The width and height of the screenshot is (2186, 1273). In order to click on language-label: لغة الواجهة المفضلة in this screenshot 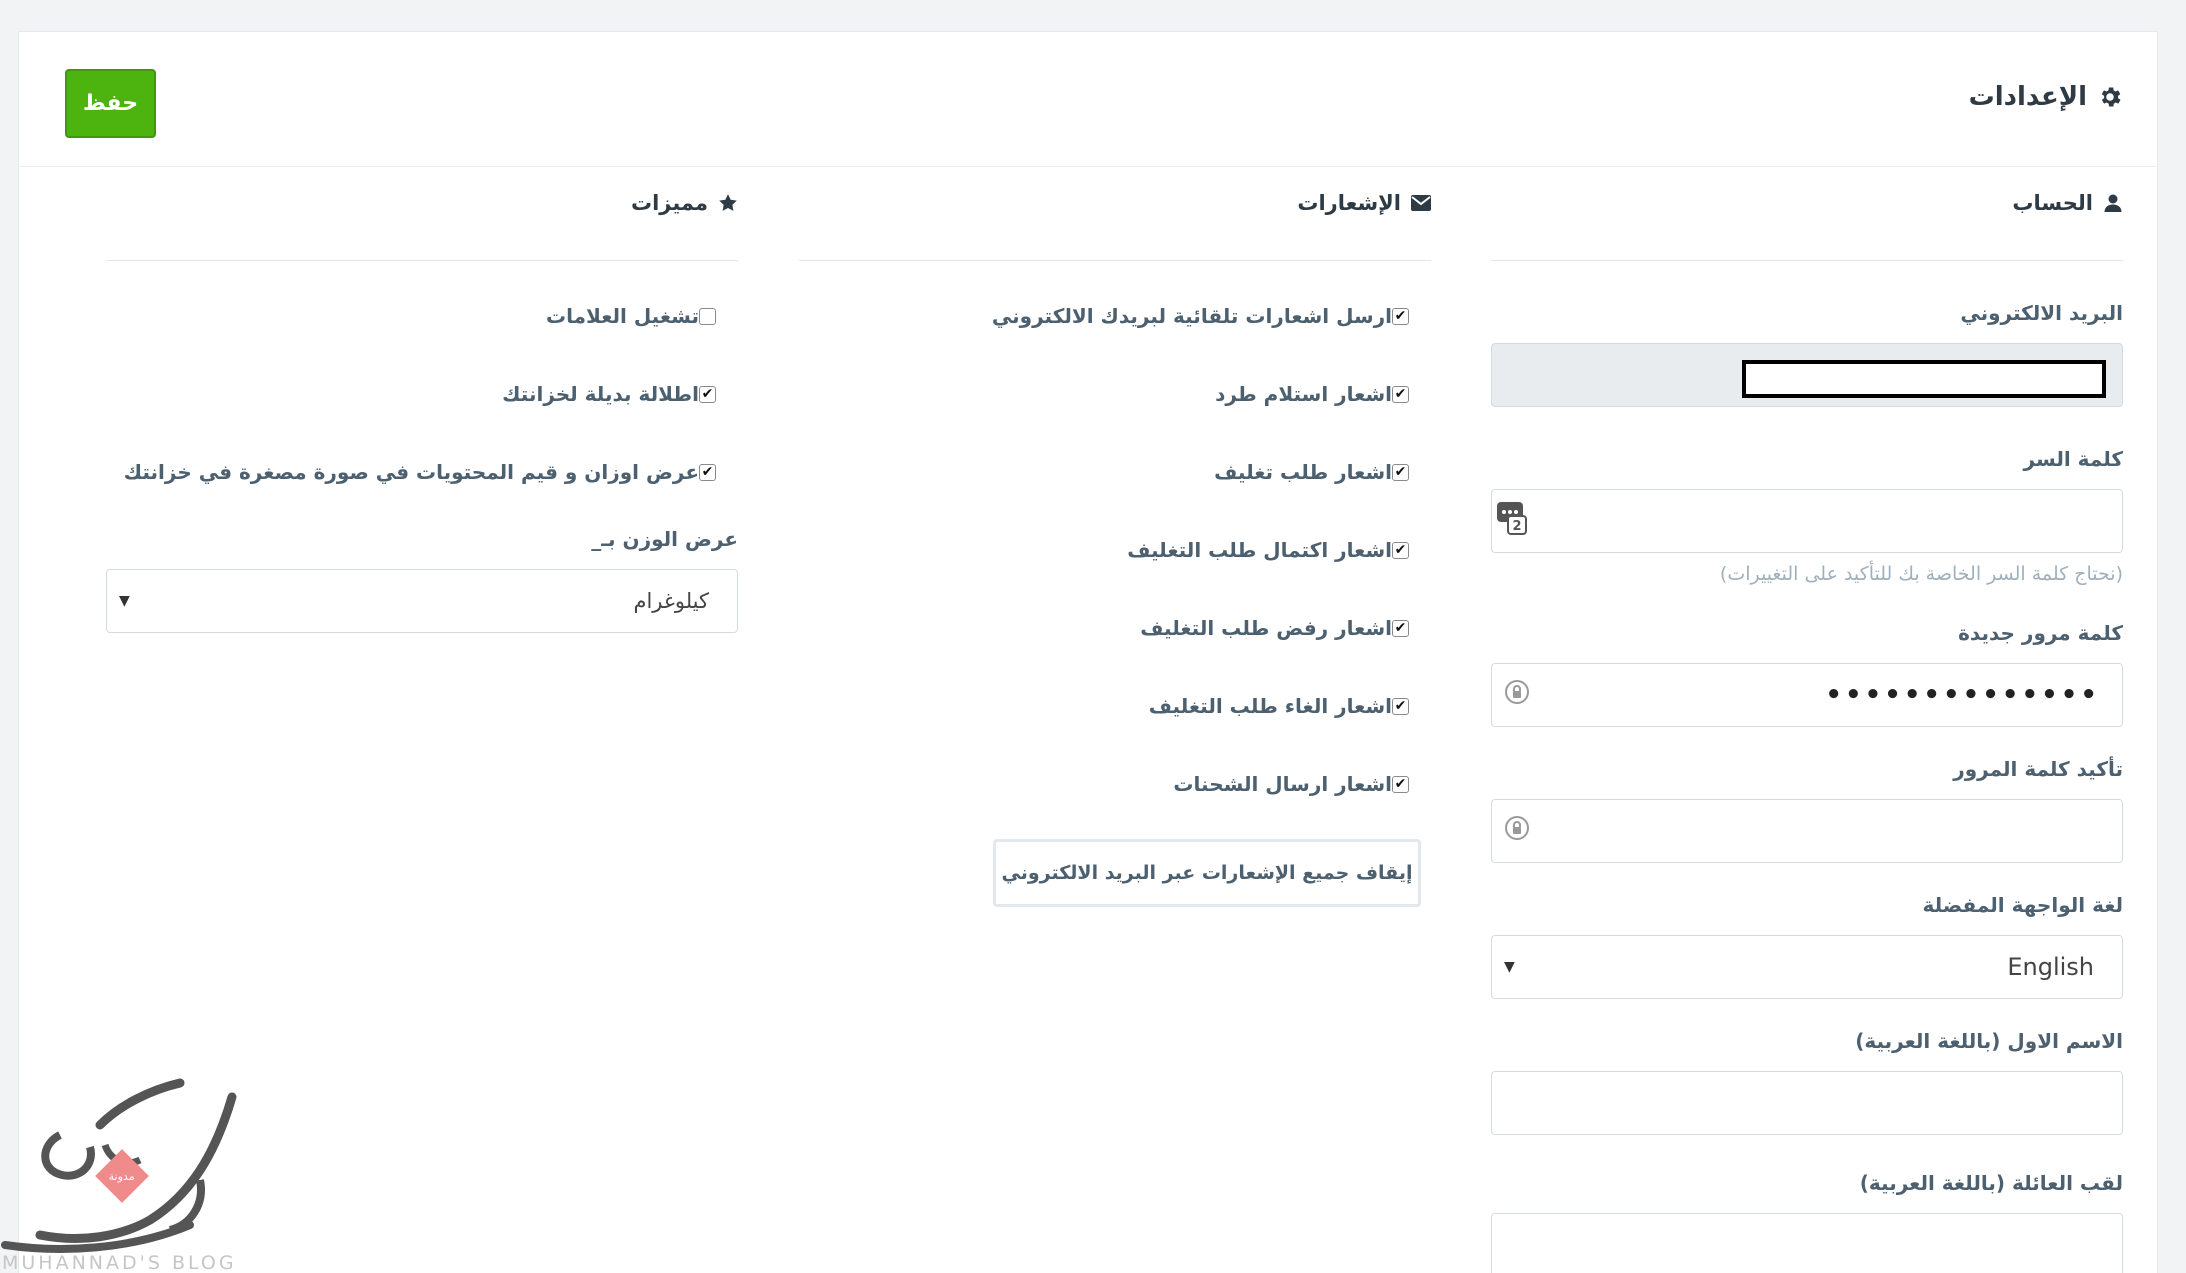, I will do `click(2022, 905)`.